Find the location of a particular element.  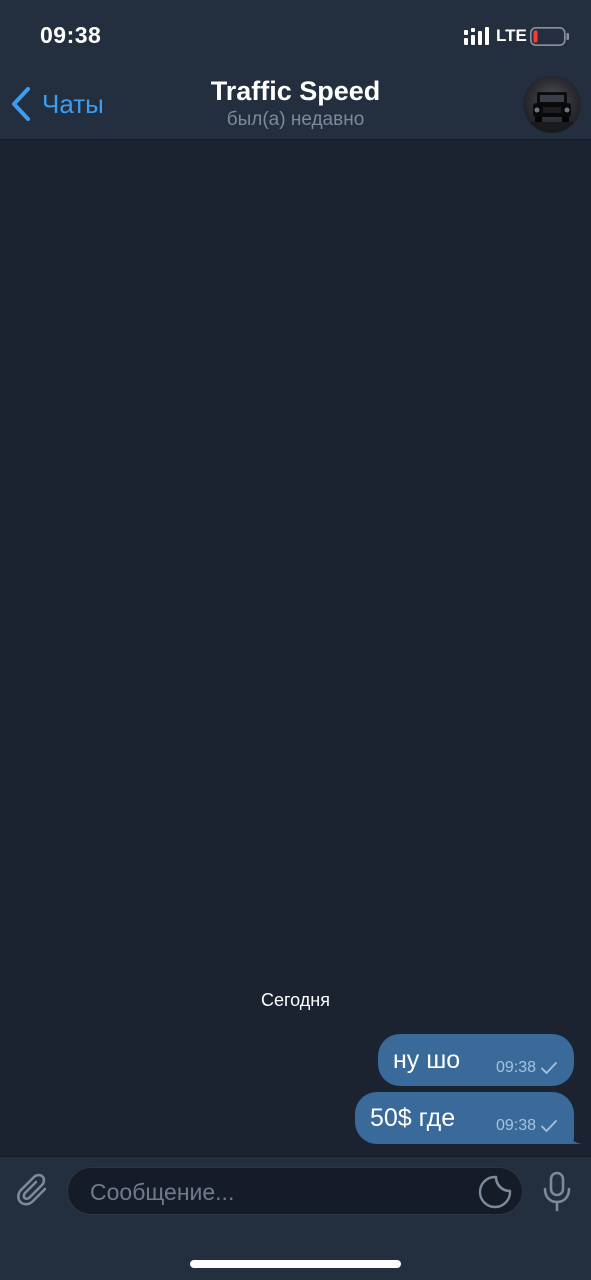

chevron-left-icon is located at coordinates (21, 104).